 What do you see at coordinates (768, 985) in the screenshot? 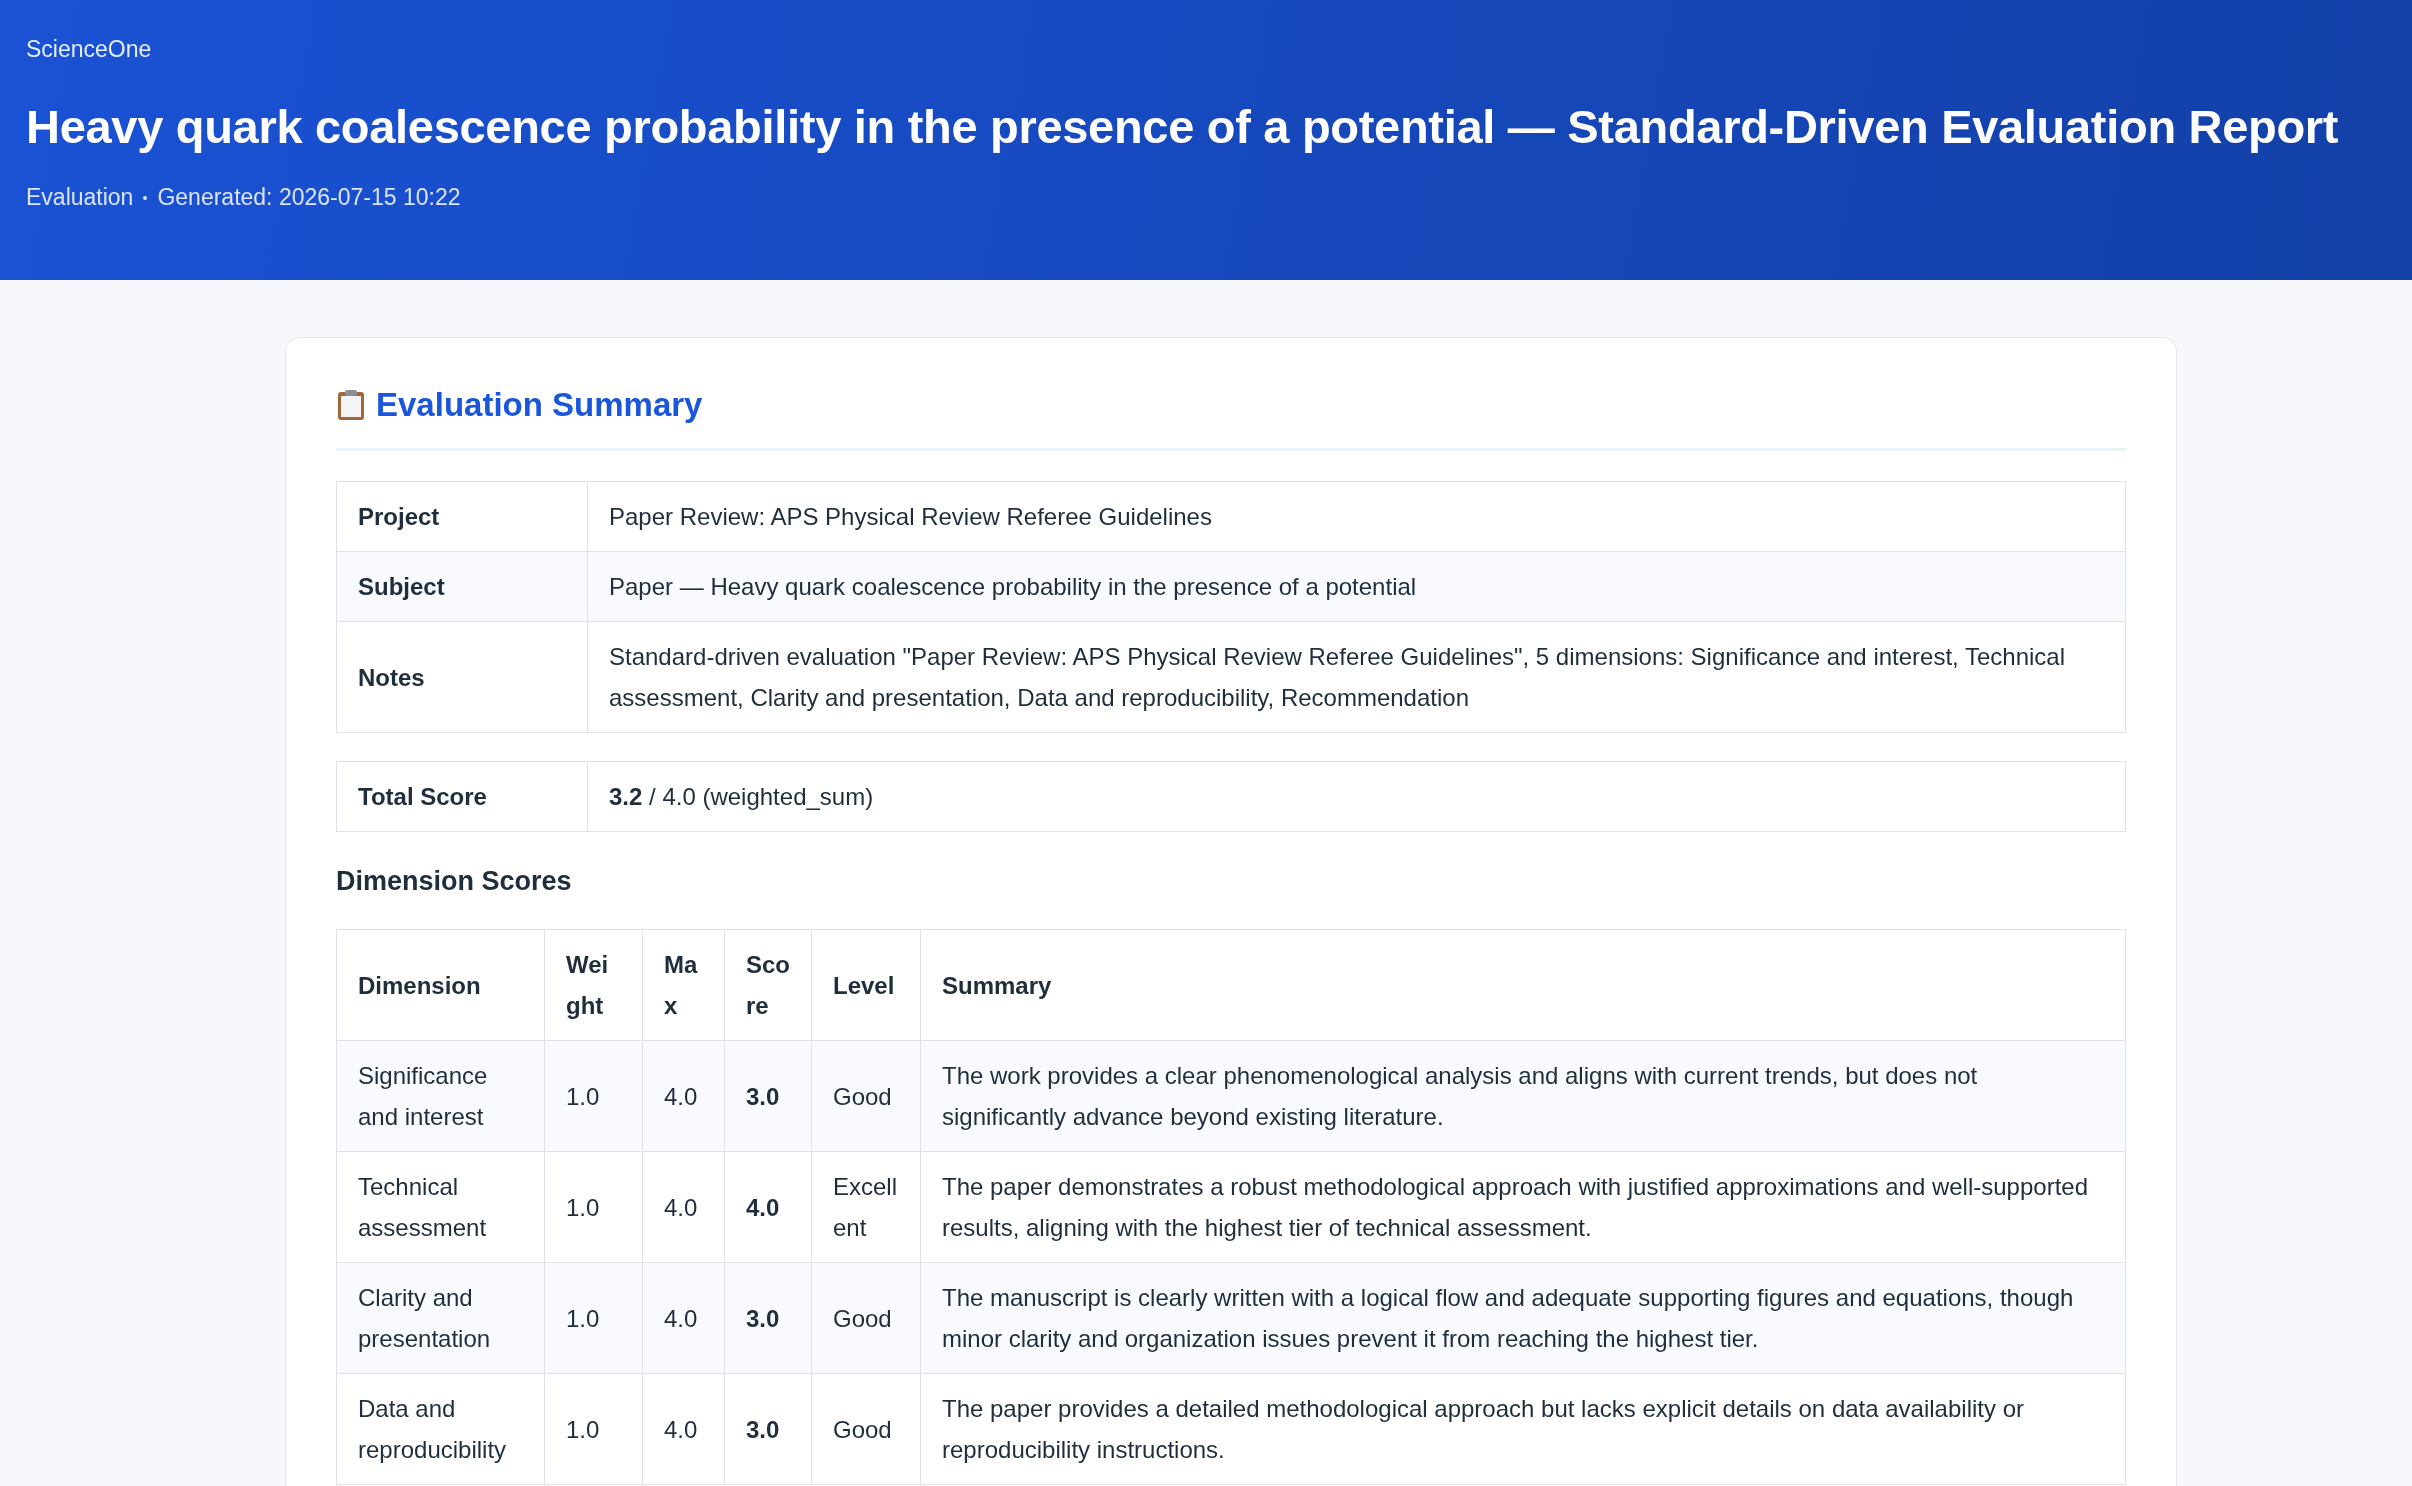
I see `column-header: Score` at bounding box center [768, 985].